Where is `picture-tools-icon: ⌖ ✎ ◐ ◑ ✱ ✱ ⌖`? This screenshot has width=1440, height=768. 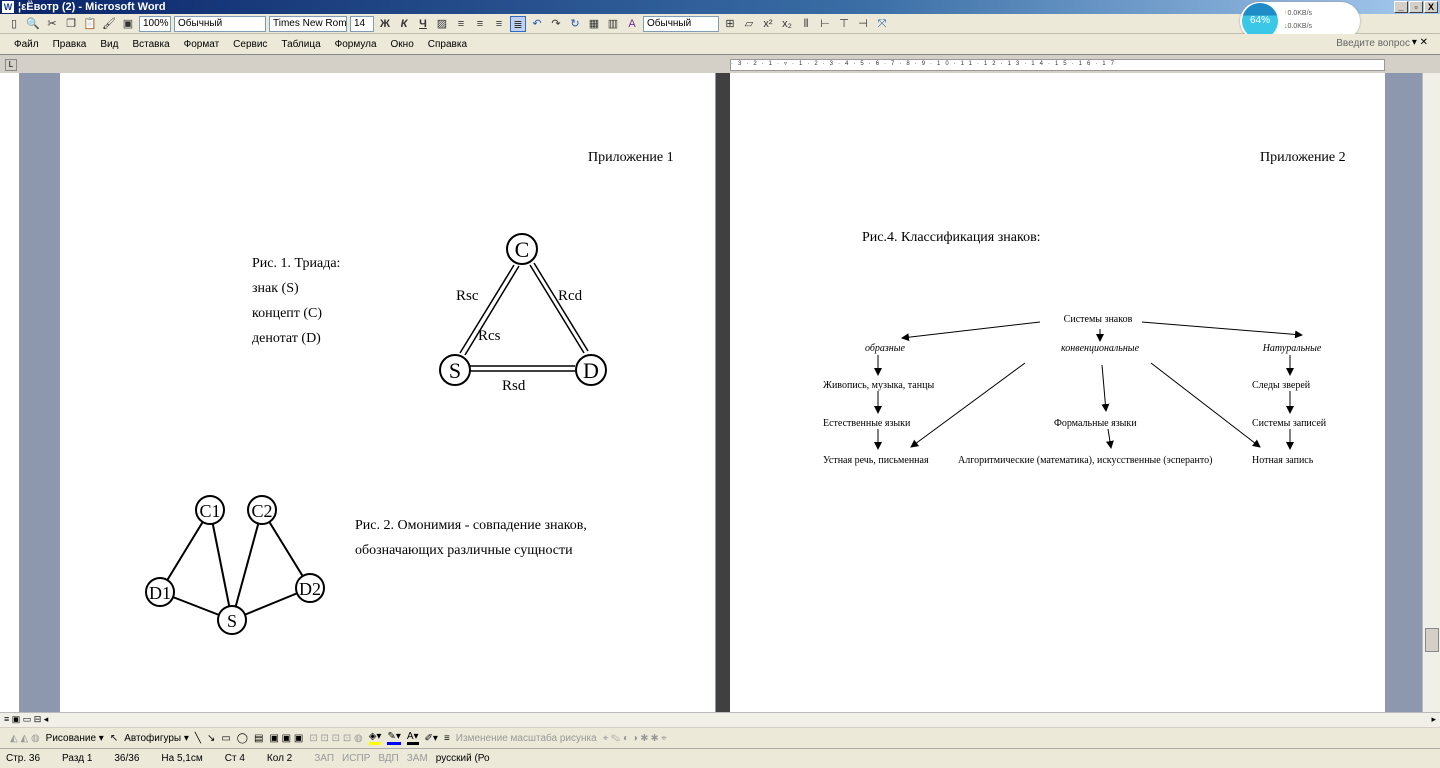 picture-tools-icon: ⌖ ✎ ◐ ◑ ✱ ✱ ⌖ is located at coordinates (635, 738).